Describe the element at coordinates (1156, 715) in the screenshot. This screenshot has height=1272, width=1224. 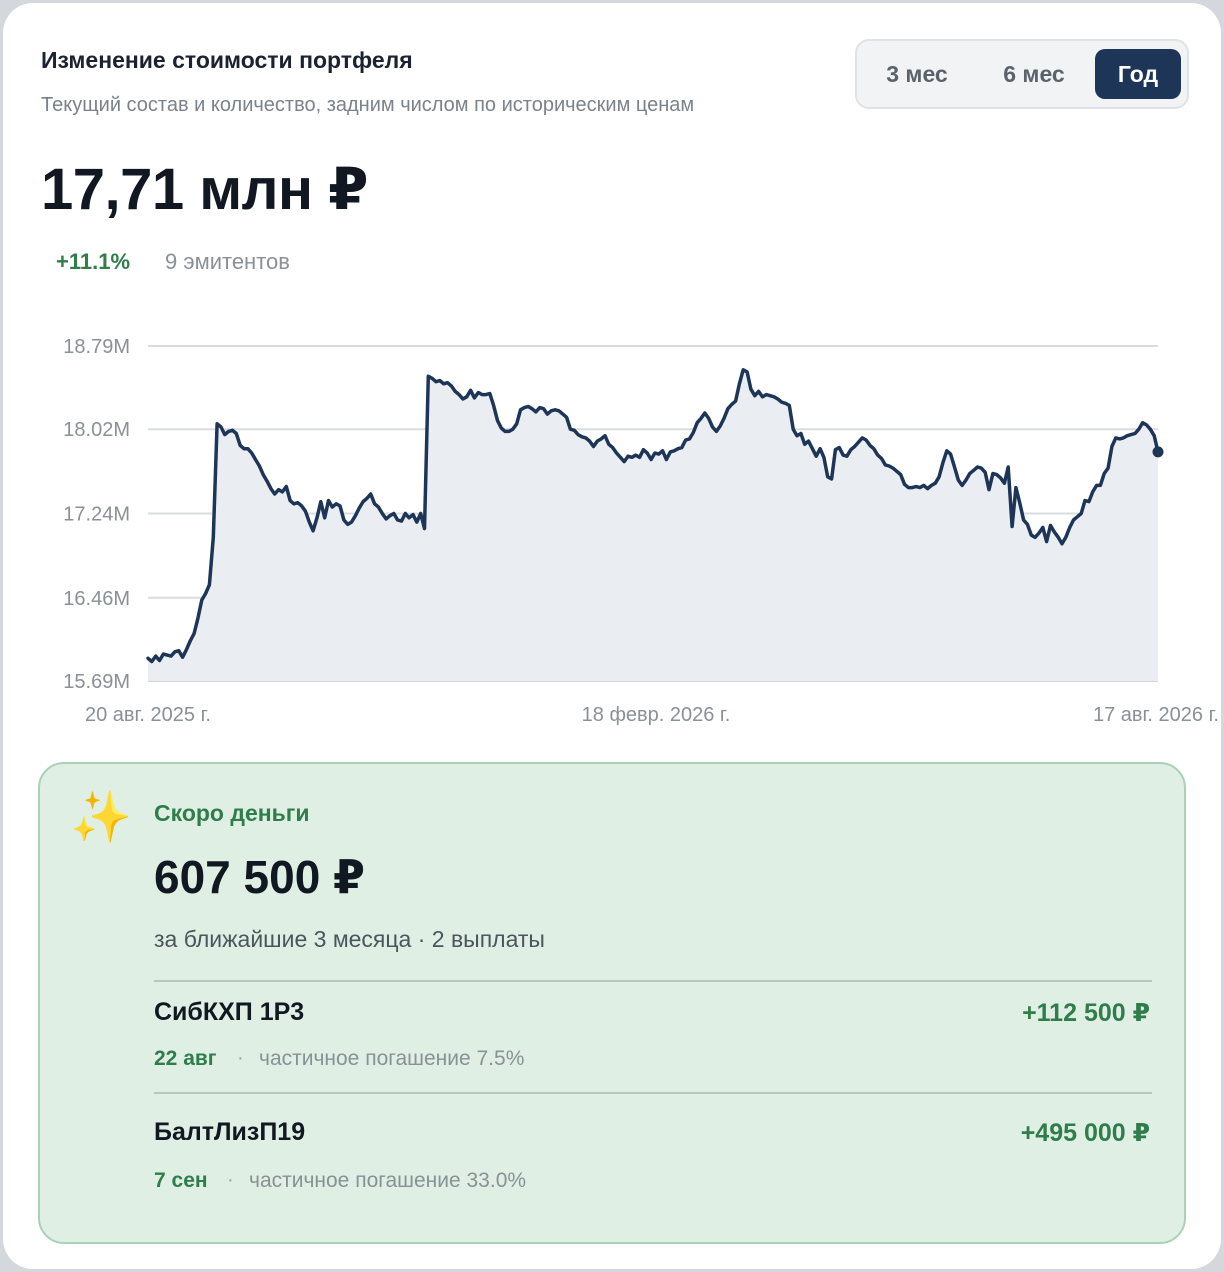
I see `x-tick-label: 17 авг. 2026 г.` at that location.